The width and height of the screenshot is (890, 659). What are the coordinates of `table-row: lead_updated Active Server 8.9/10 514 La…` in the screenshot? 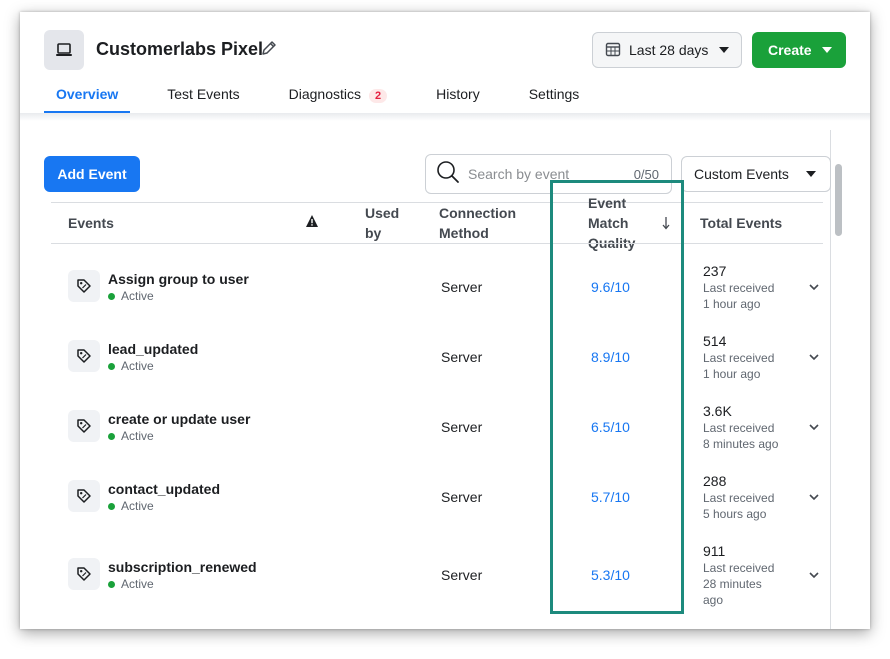 It's located at (425, 357).